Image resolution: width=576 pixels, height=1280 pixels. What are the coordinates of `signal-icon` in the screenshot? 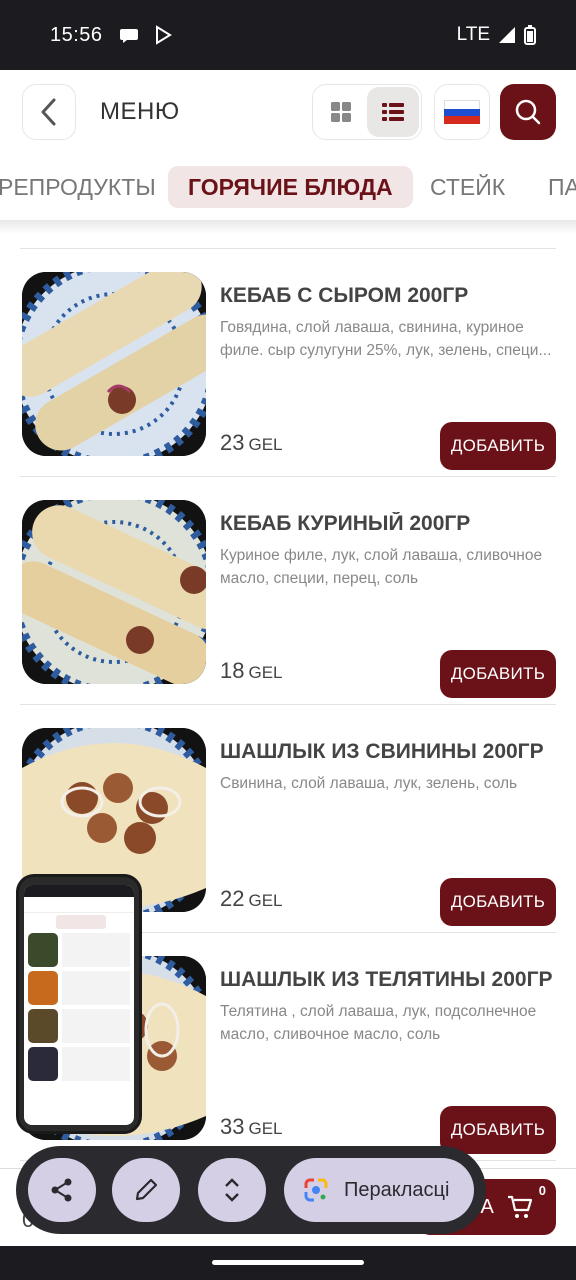 It's located at (507, 35).